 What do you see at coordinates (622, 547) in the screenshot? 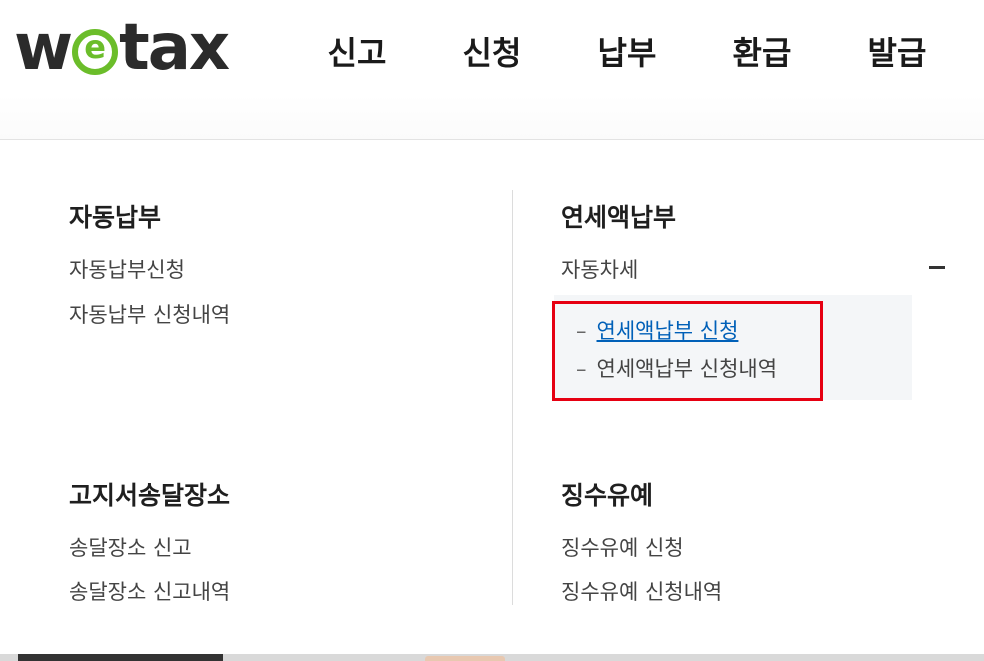
I see `link-deferral-apply: 징수유예 신청` at bounding box center [622, 547].